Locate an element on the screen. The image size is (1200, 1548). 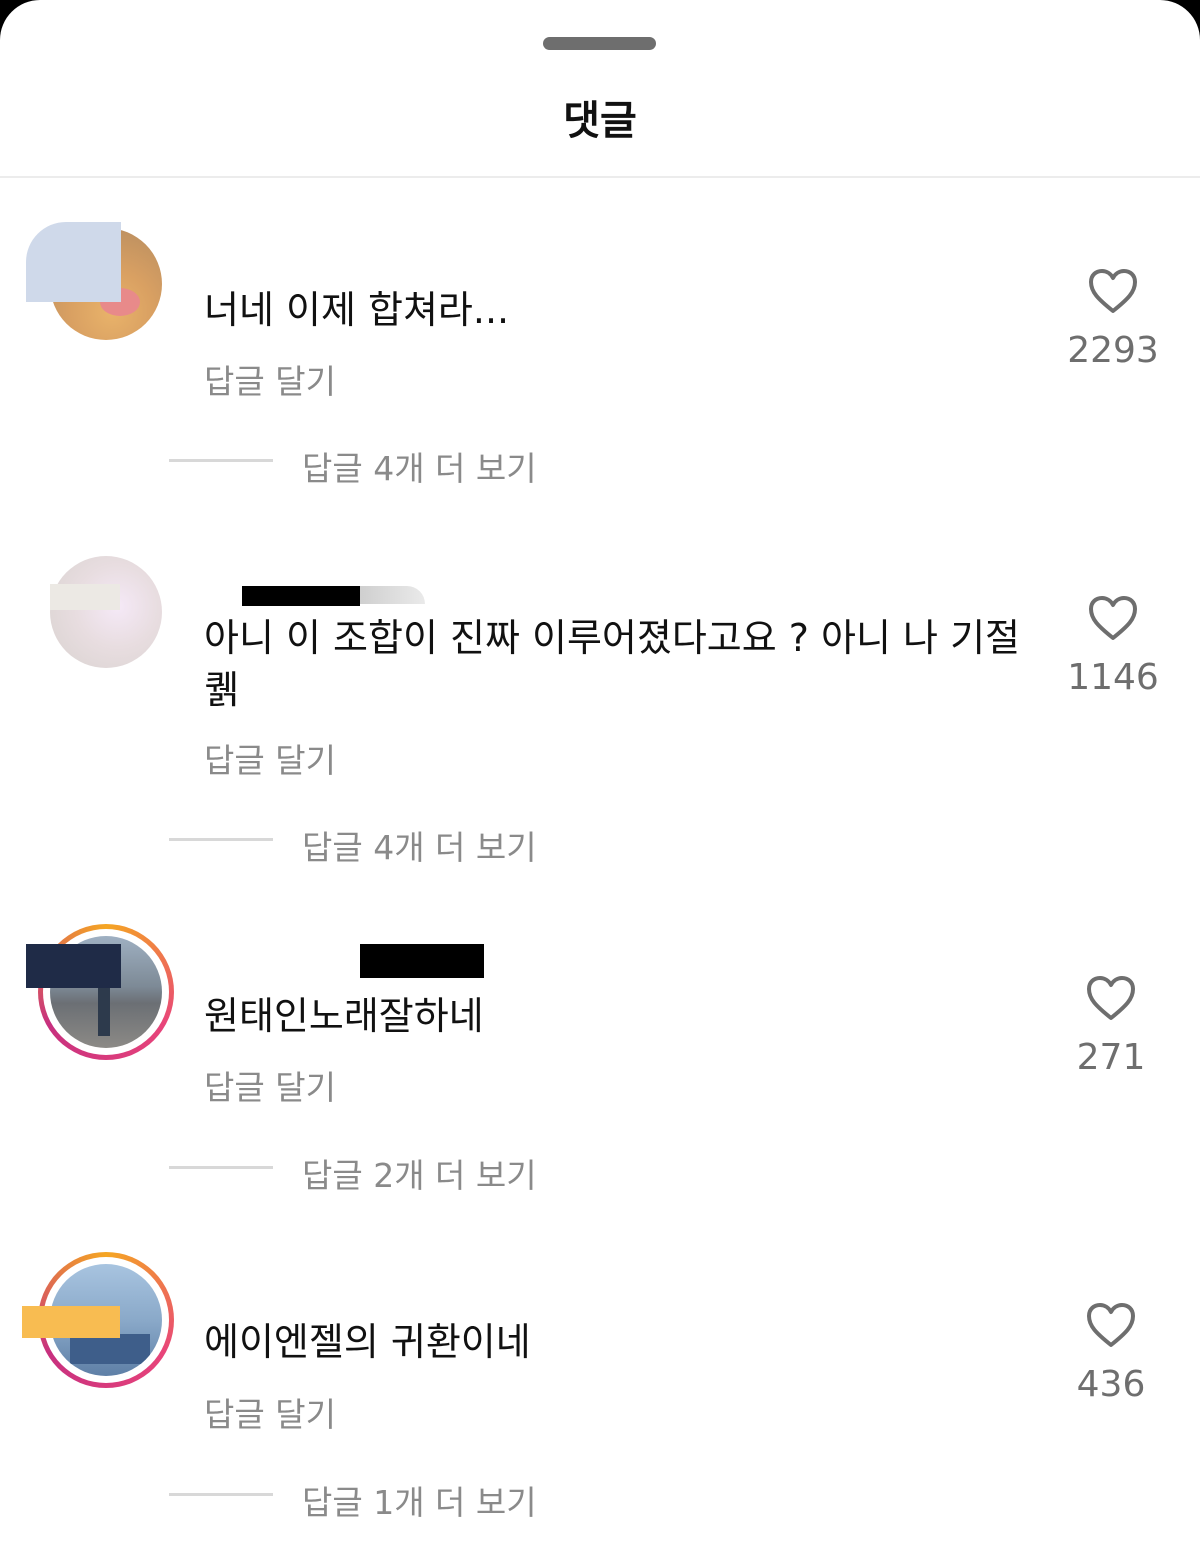
comment-text: 아니 이 조합이 진짜 이루어졌다고요 ? 아니 나 기절 퀡 is located at coordinates (624, 664).